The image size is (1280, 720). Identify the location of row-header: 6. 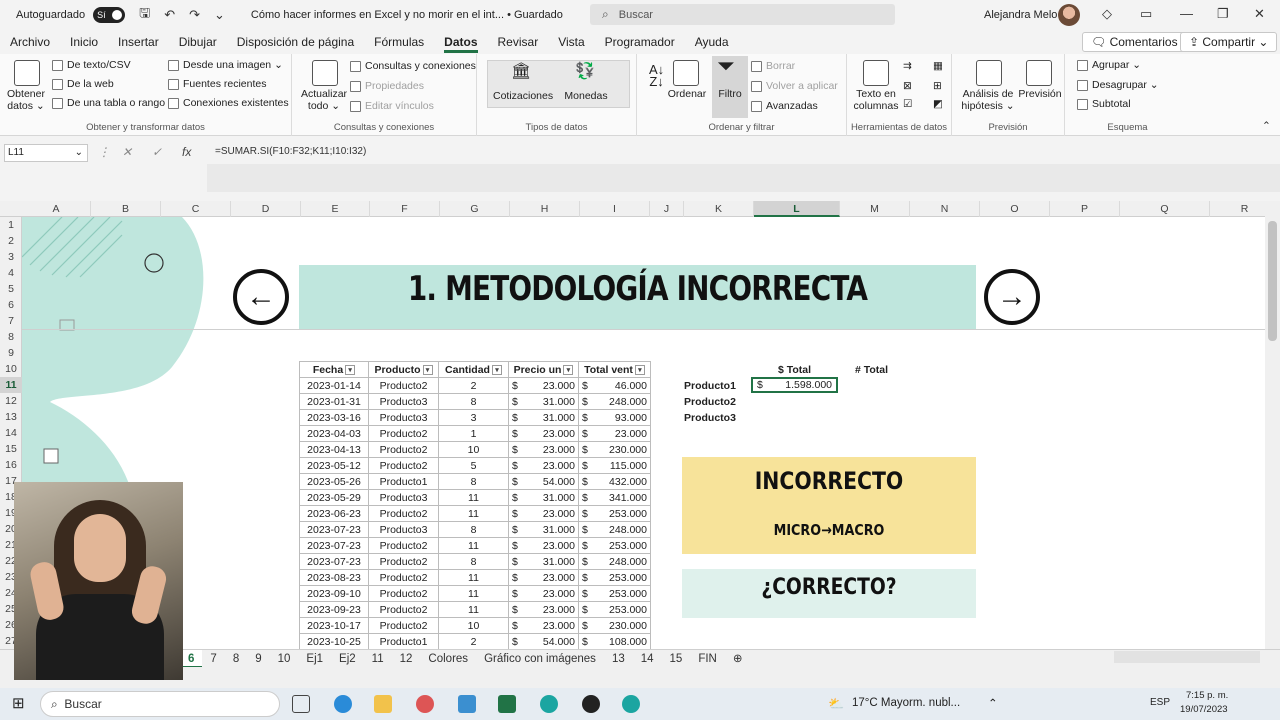
(11, 305).